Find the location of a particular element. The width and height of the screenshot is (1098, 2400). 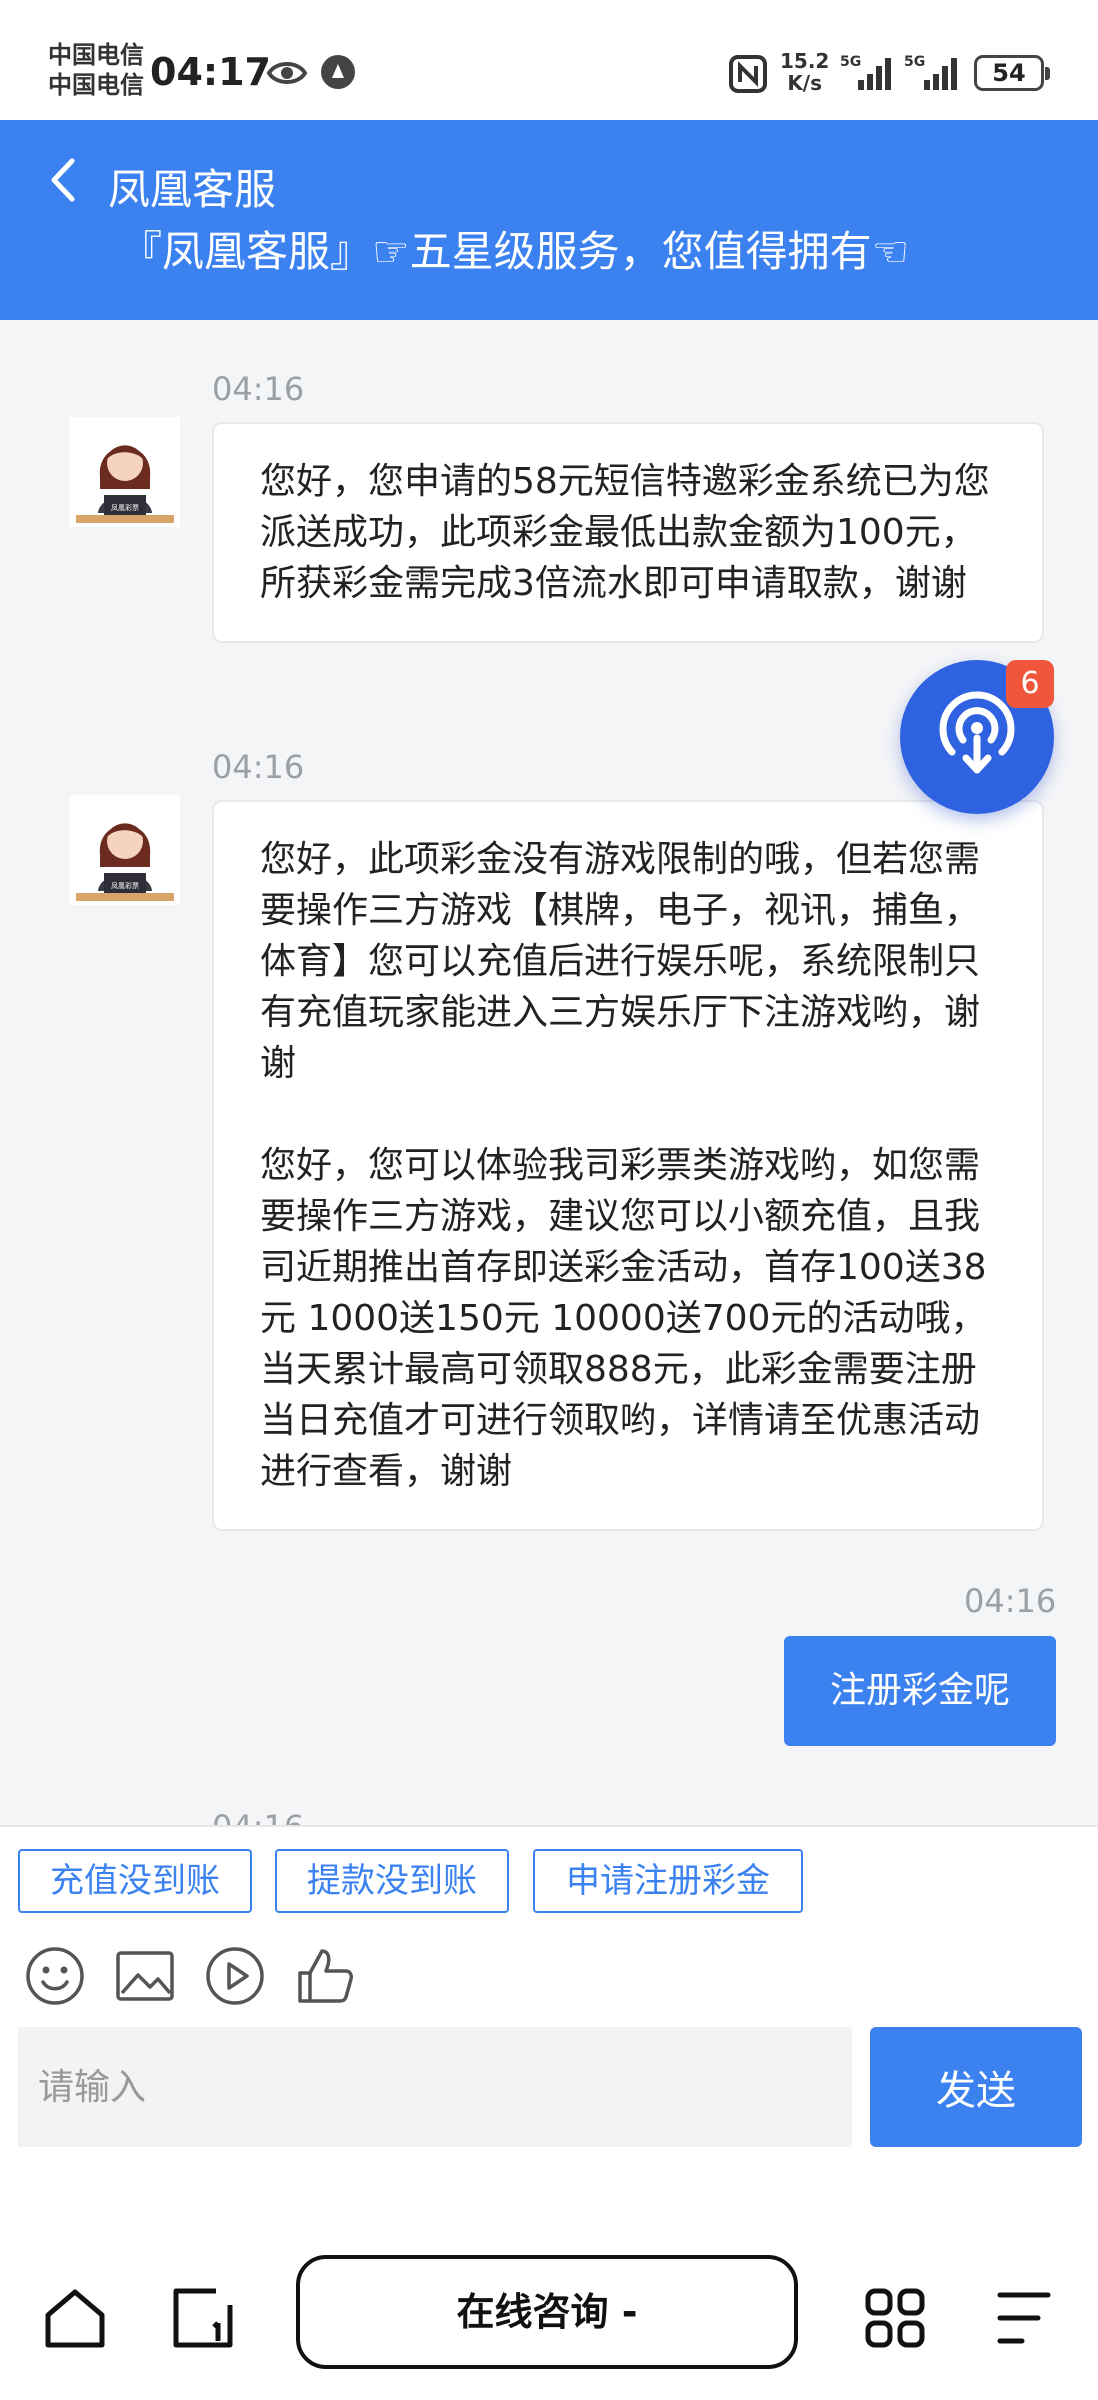

status-time: 04:17 is located at coordinates (210, 72).